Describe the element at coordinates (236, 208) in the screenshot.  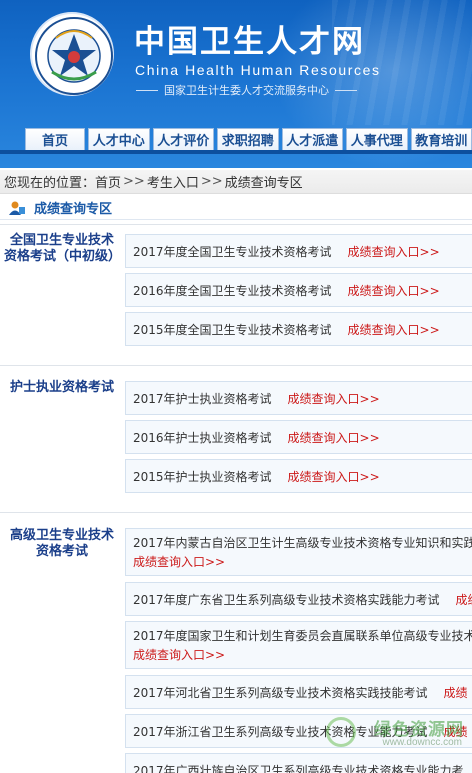
I see `section-header: 成绩查询专区` at that location.